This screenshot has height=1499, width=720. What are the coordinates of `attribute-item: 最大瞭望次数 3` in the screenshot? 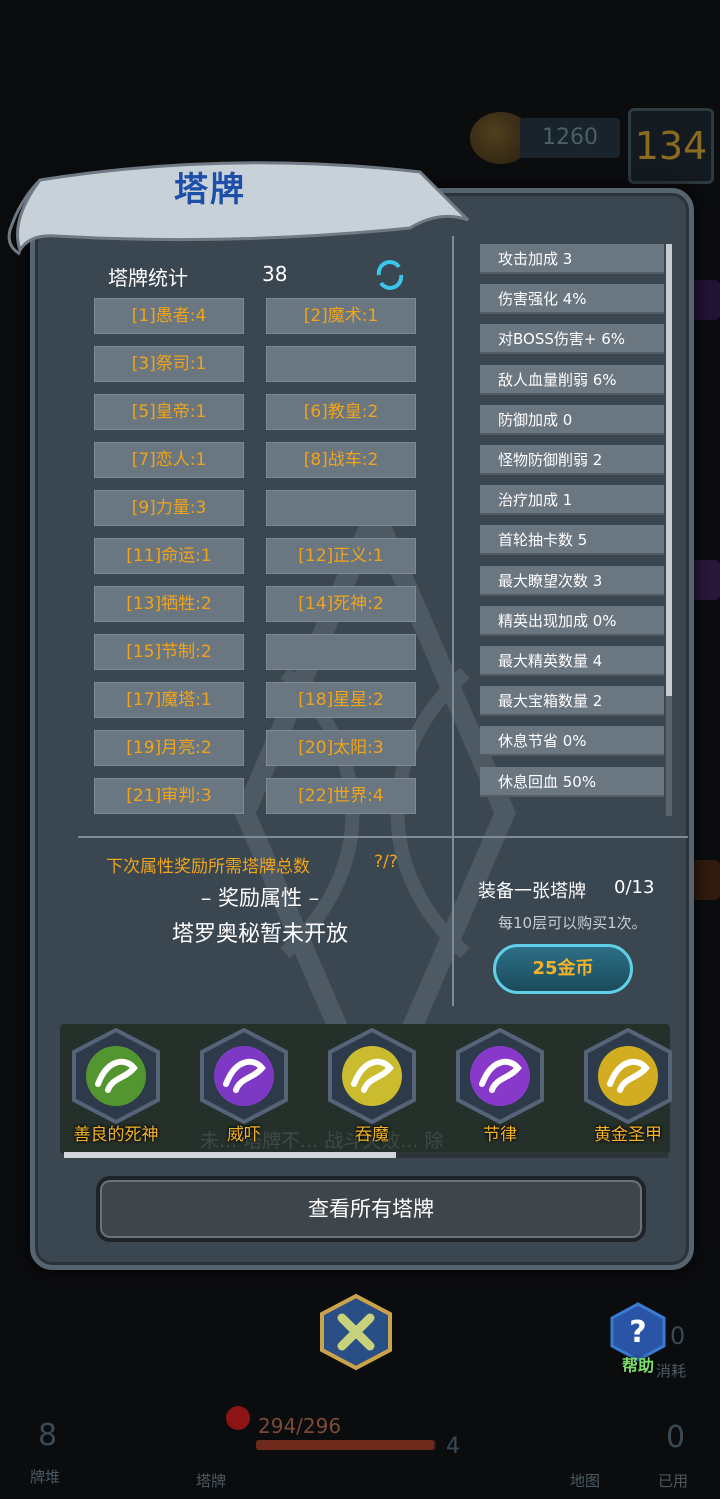 It's located at (572, 580).